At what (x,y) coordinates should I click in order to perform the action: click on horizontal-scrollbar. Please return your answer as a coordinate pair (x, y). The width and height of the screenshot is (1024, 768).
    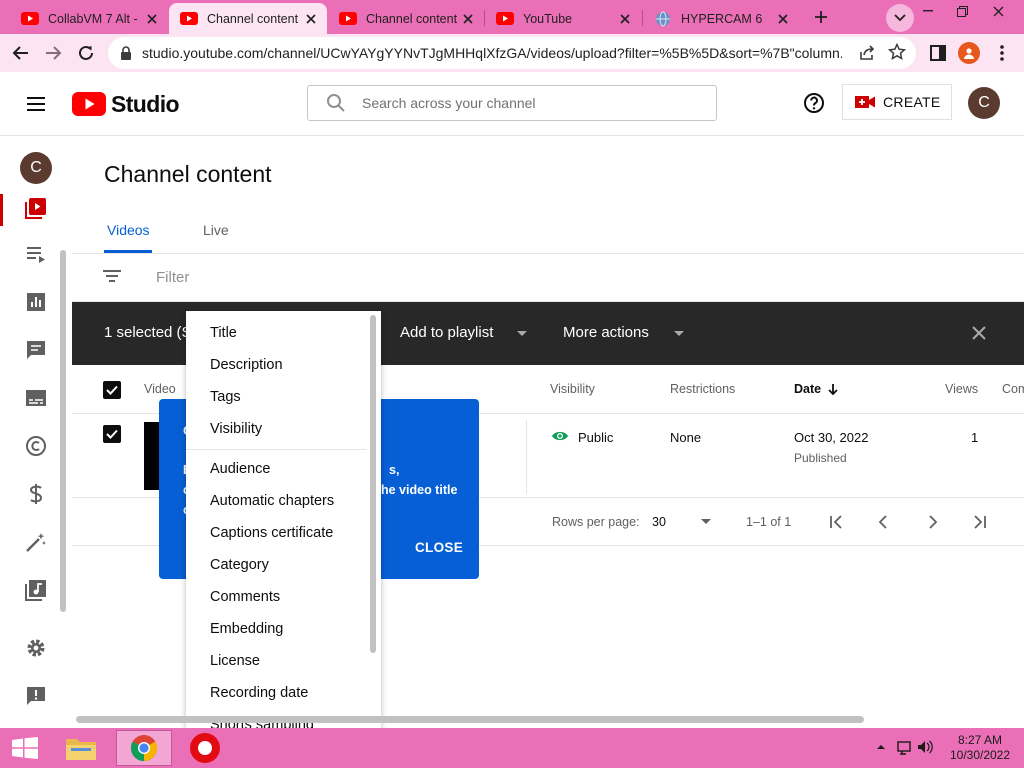
    Looking at the image, I should click on (470, 719).